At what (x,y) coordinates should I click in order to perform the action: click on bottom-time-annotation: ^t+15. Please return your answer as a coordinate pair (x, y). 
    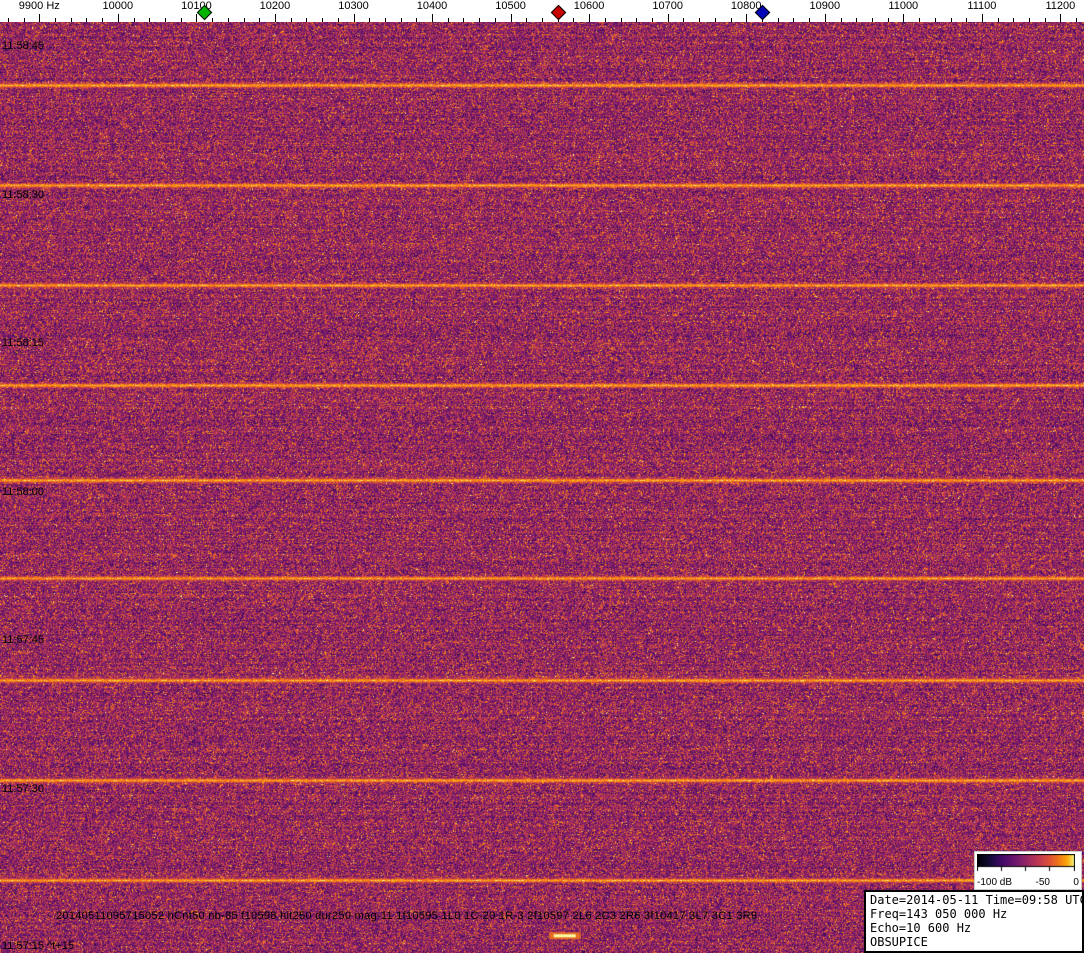
    Looking at the image, I should click on (60, 946).